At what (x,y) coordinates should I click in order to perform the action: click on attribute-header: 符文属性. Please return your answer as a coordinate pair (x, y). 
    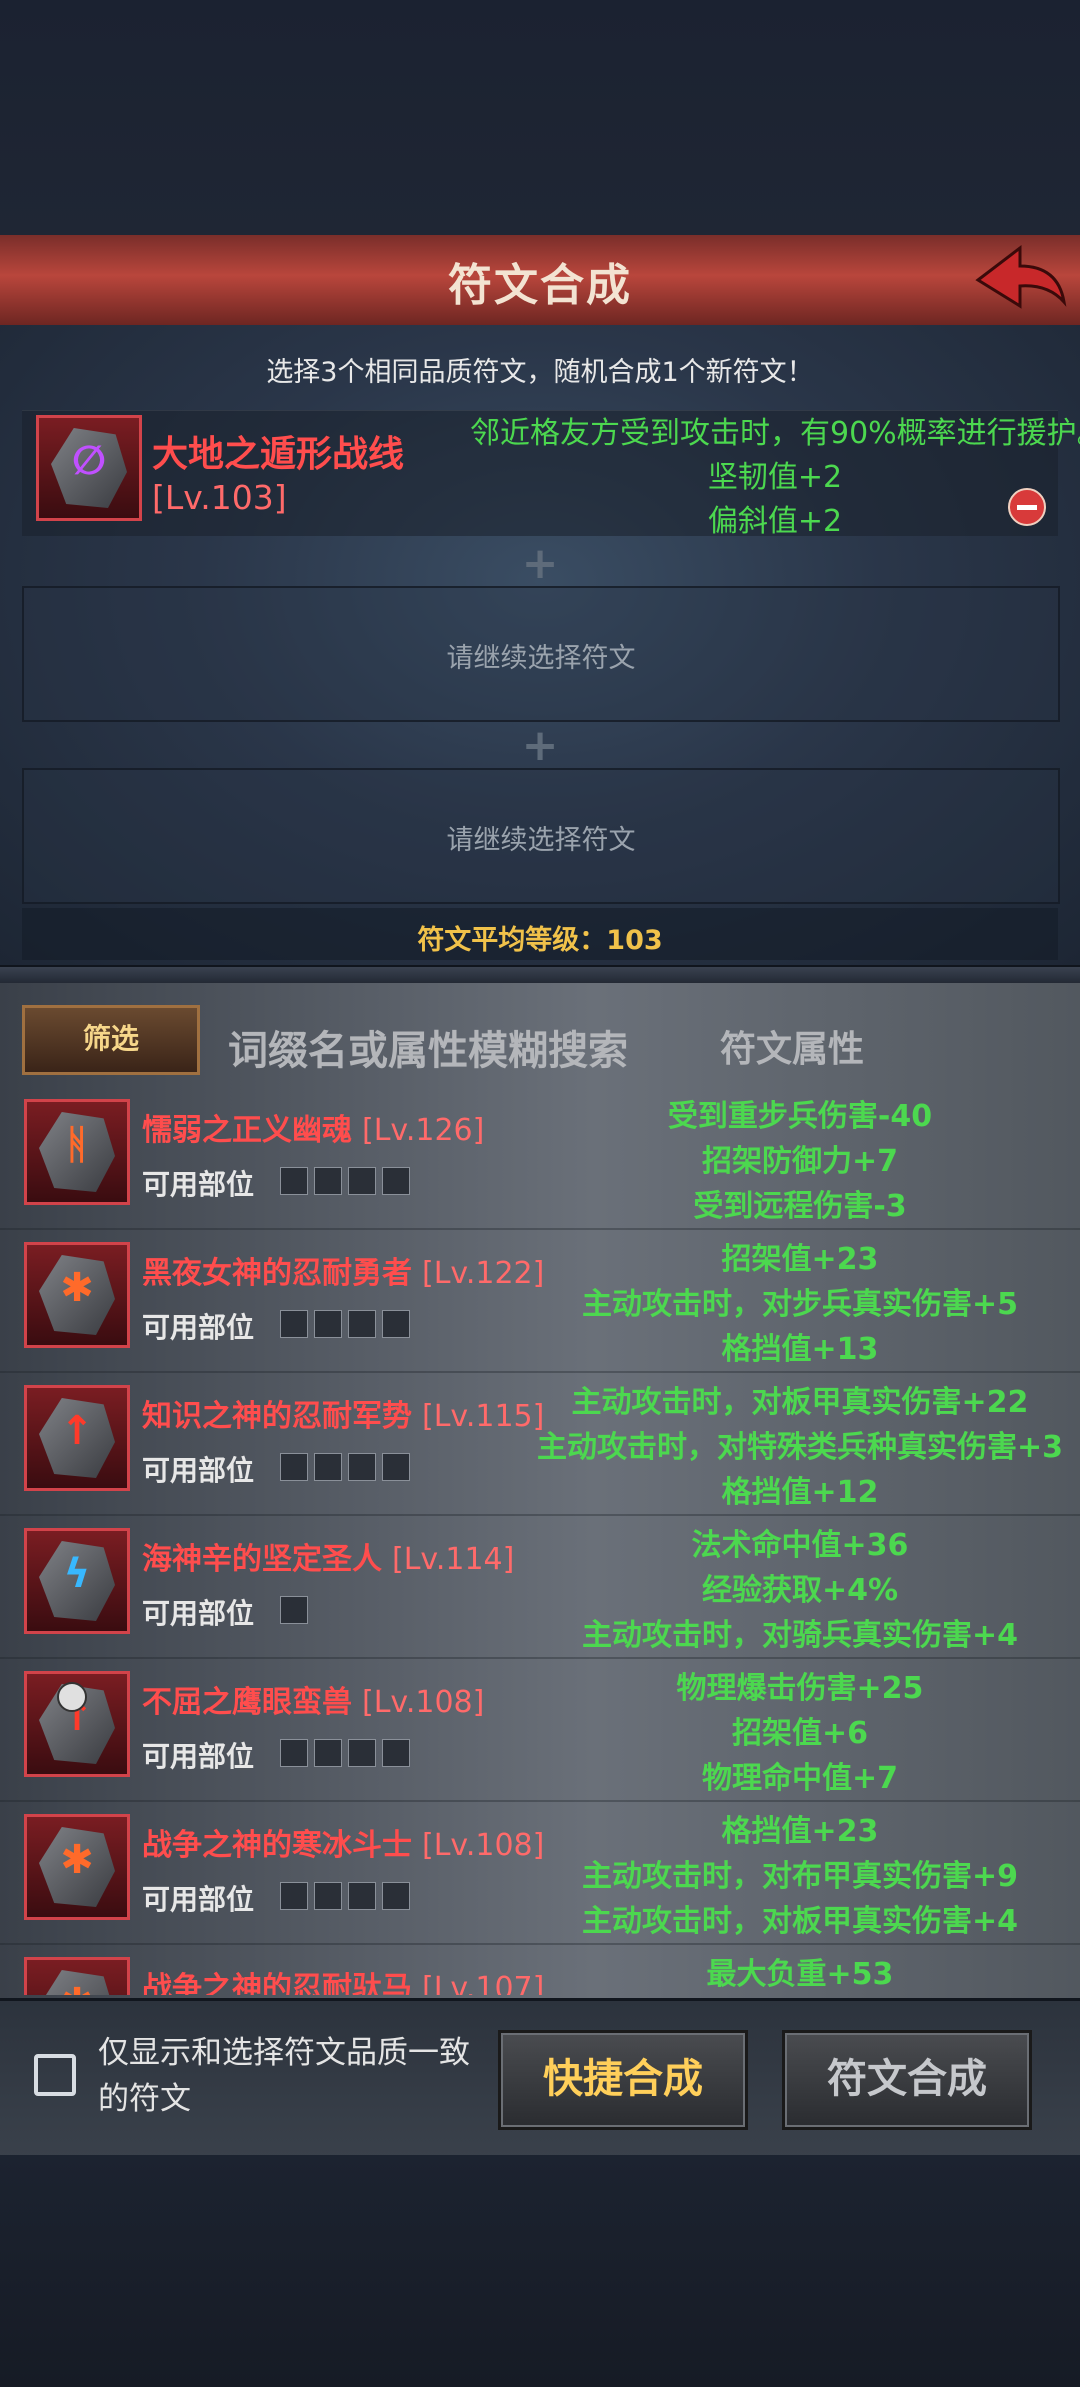
    Looking at the image, I should click on (792, 1049).